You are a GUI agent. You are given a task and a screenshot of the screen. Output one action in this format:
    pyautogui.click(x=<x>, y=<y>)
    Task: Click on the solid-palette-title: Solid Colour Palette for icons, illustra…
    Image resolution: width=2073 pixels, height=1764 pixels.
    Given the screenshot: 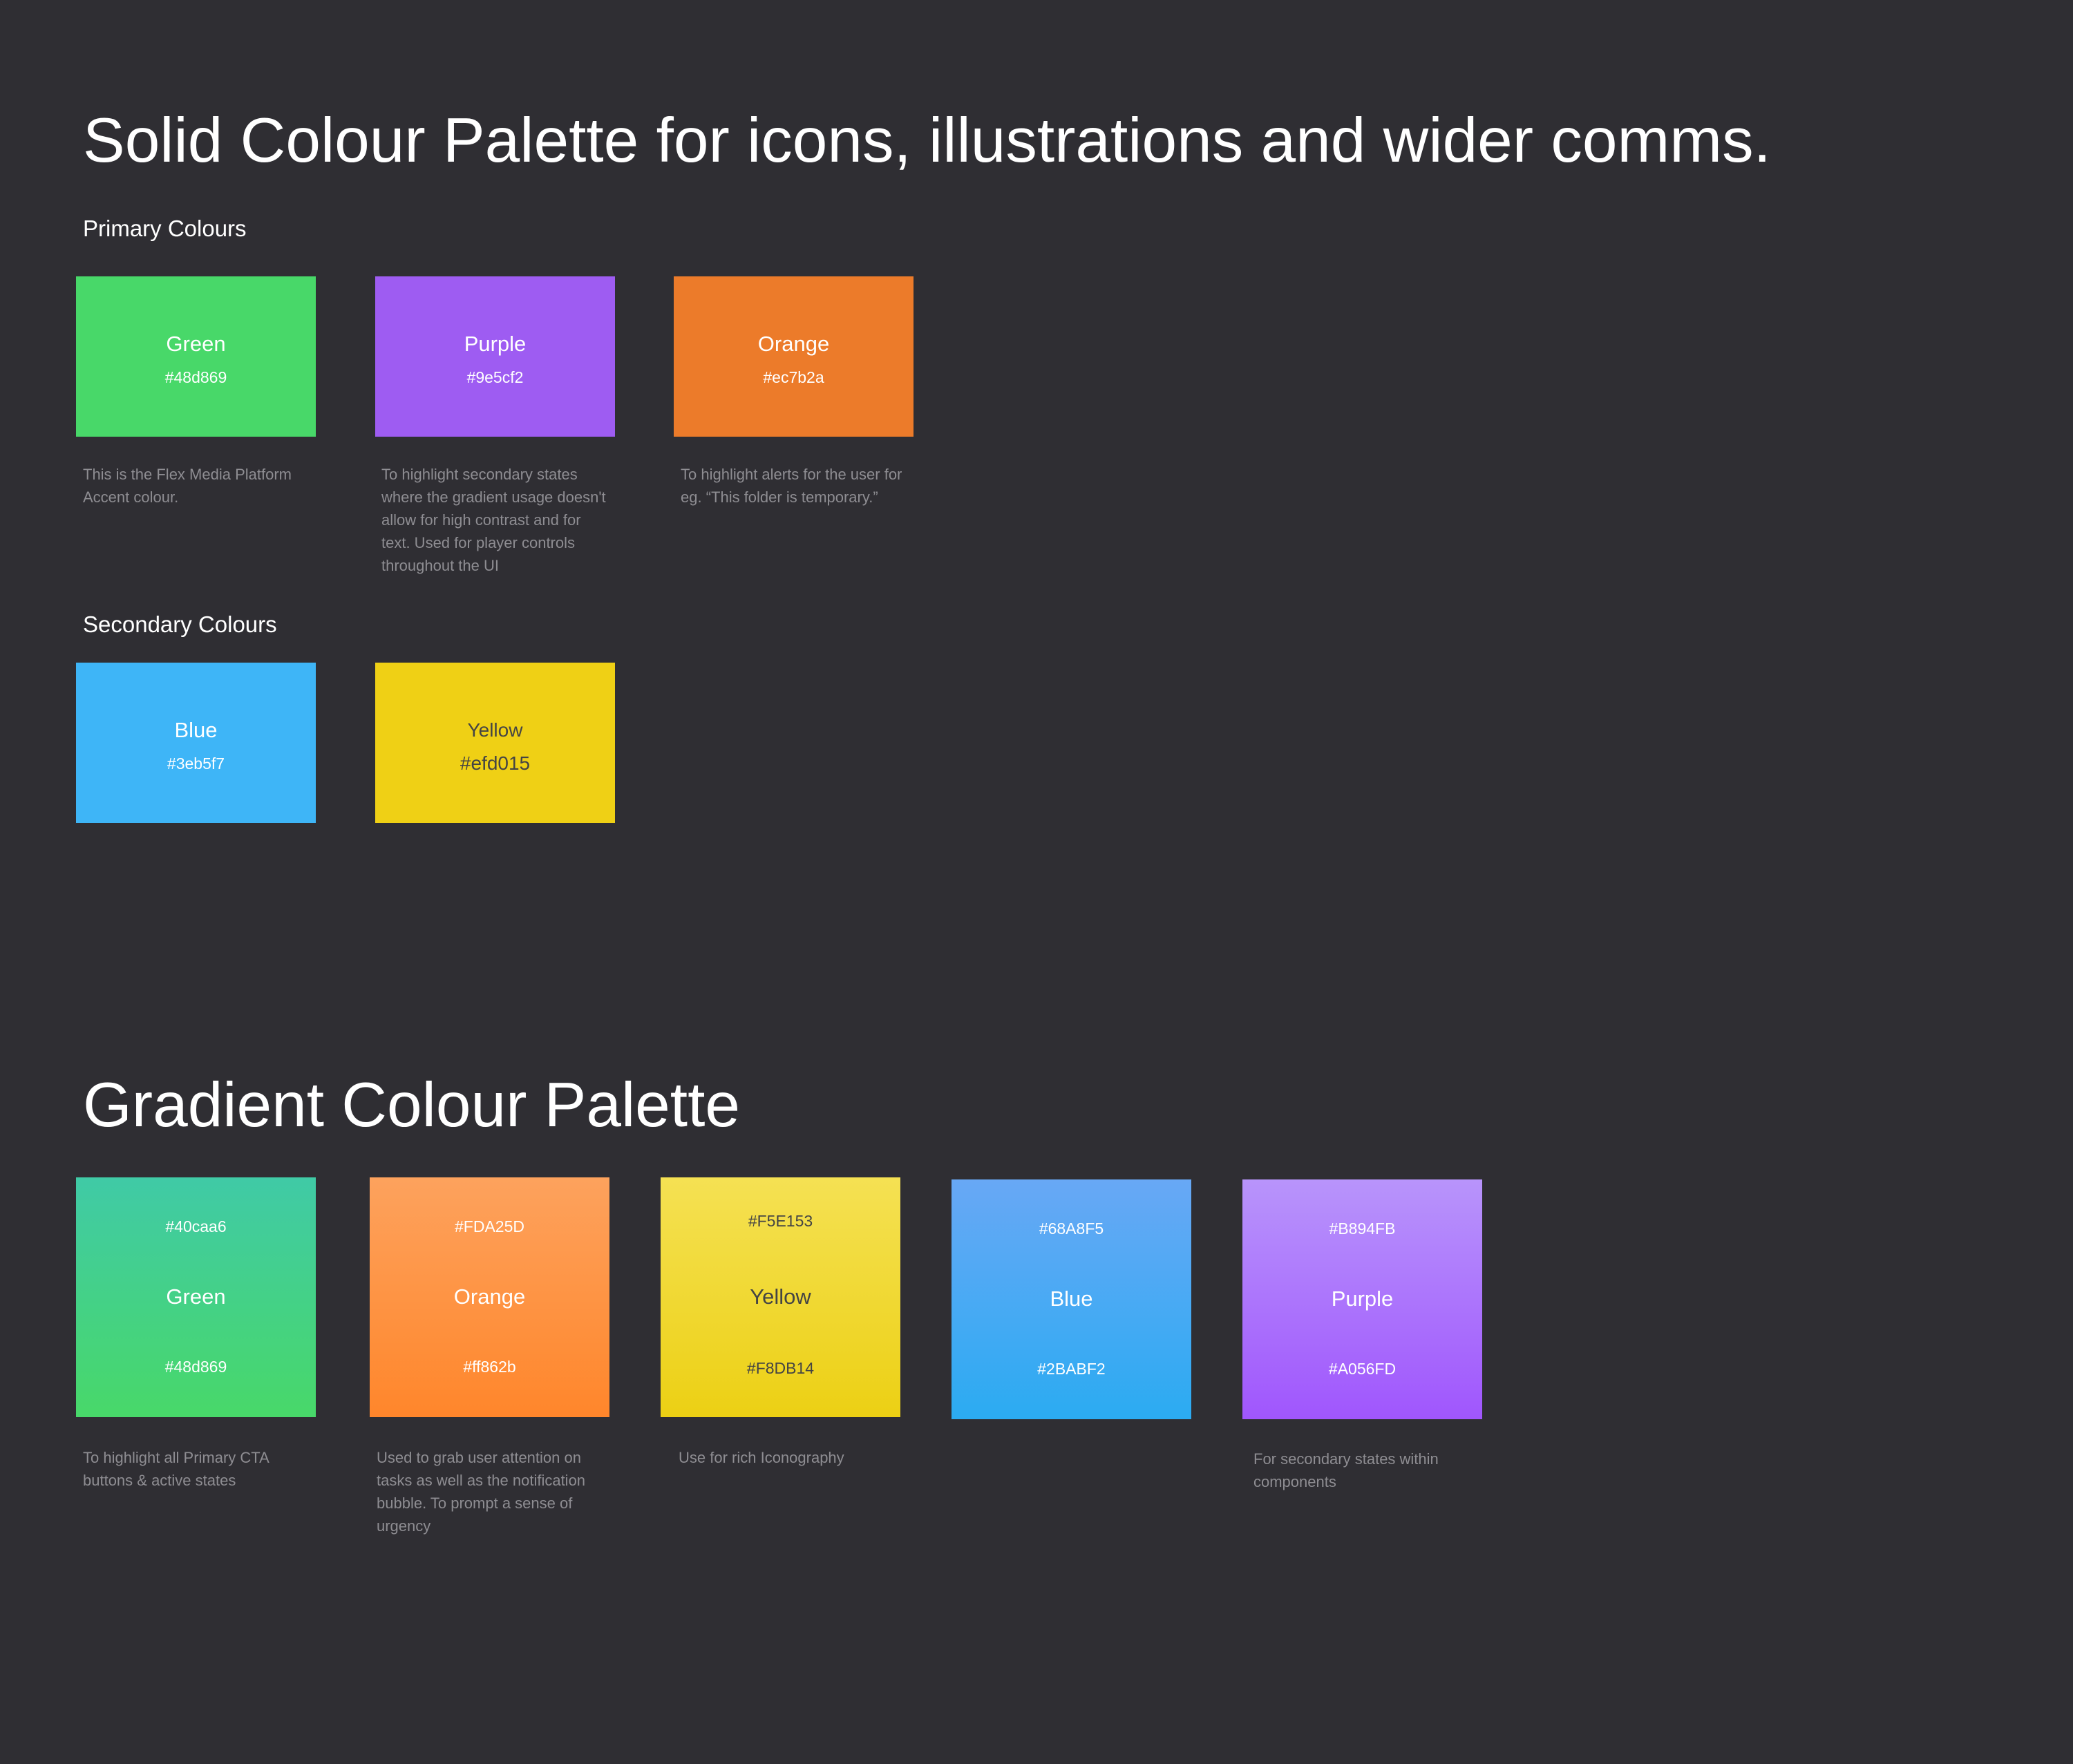 What is the action you would take?
    pyautogui.click(x=927, y=141)
    